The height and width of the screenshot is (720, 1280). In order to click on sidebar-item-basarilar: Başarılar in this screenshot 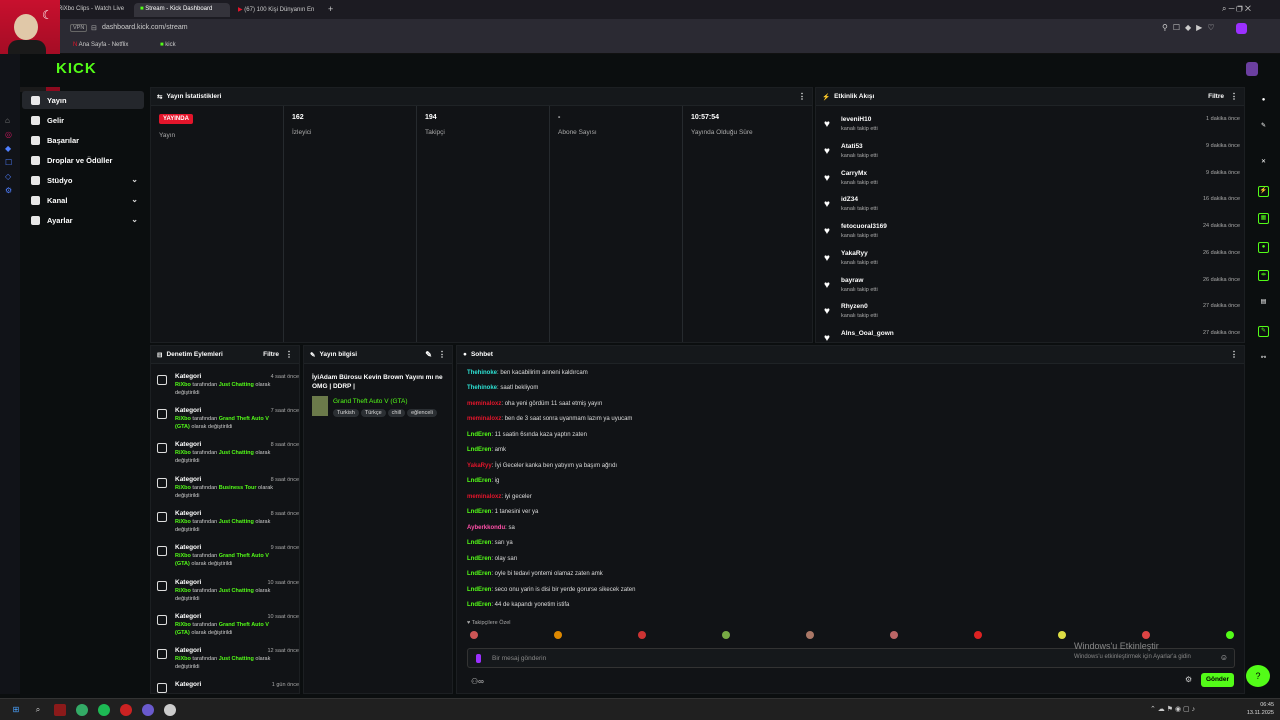, I will do `click(83, 140)`.